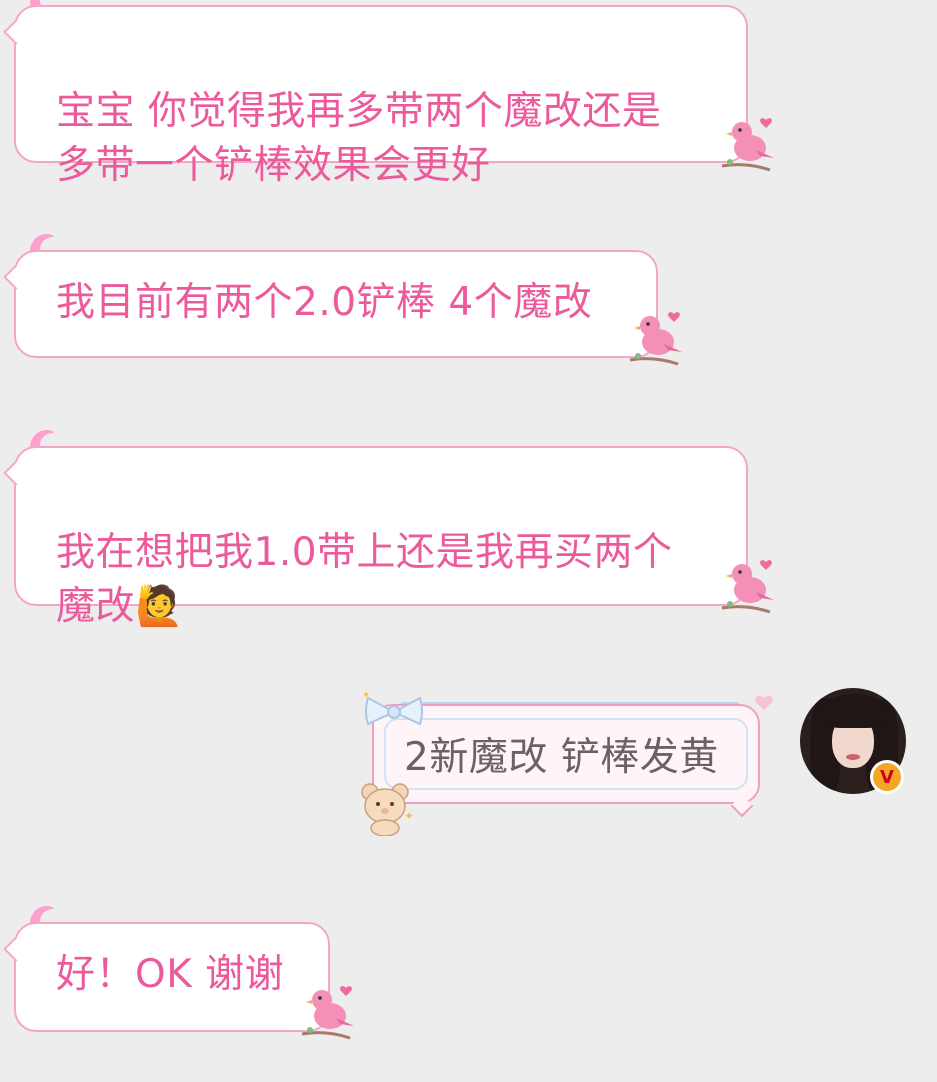 This screenshot has height=1082, width=937. I want to click on message-text: 2新魔改 铲棒发黄, so click(561, 757).